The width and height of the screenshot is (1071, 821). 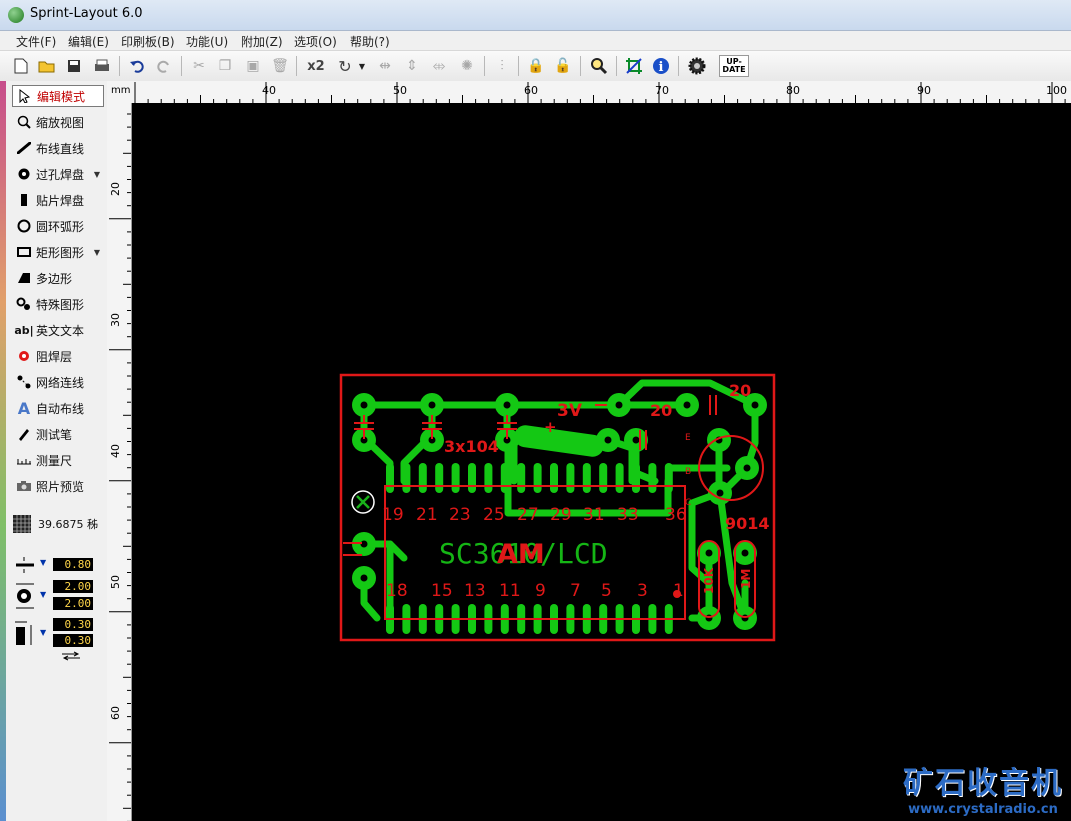 I want to click on camera-icon, so click(x=24, y=486).